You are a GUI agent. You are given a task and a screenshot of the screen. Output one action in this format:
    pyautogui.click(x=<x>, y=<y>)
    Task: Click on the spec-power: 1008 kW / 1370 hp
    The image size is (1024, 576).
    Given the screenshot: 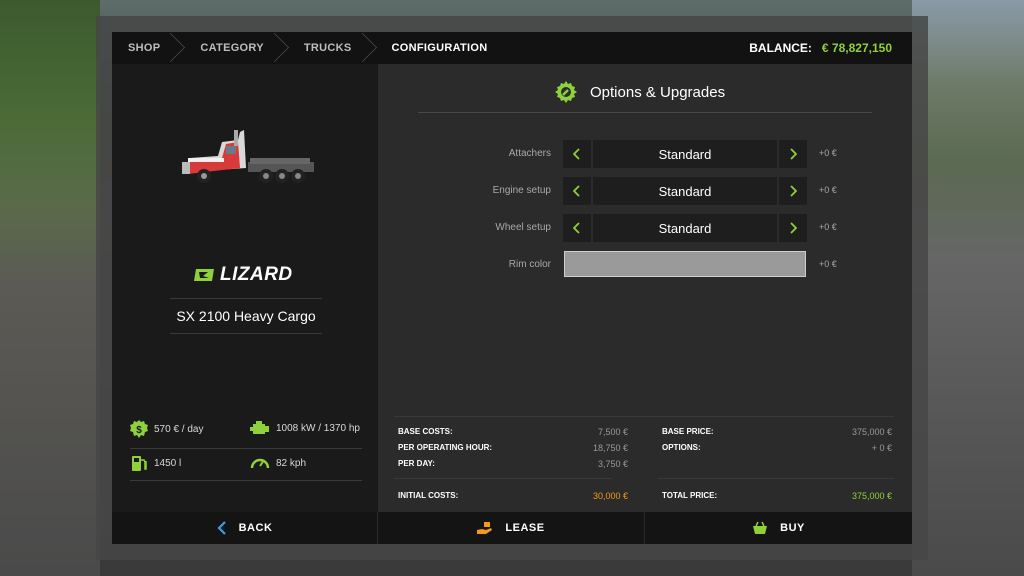 What is the action you would take?
    pyautogui.click(x=305, y=428)
    